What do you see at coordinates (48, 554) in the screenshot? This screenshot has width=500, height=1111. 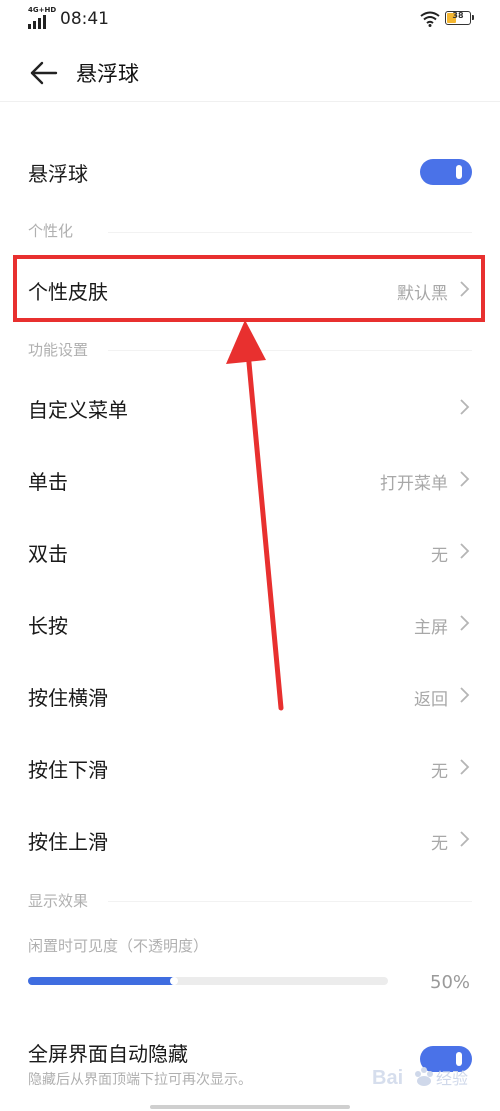 I see `double-tap-label: 双击` at bounding box center [48, 554].